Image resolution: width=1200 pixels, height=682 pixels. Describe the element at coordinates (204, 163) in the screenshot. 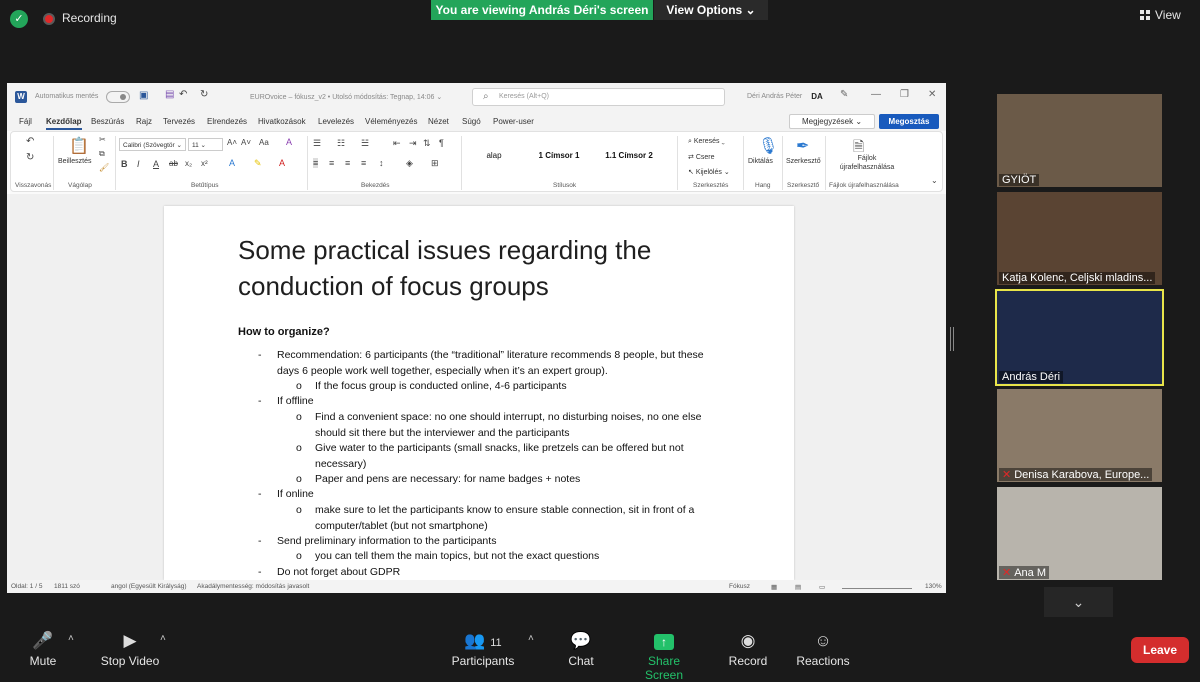

I see `superscript-icon: x²` at that location.